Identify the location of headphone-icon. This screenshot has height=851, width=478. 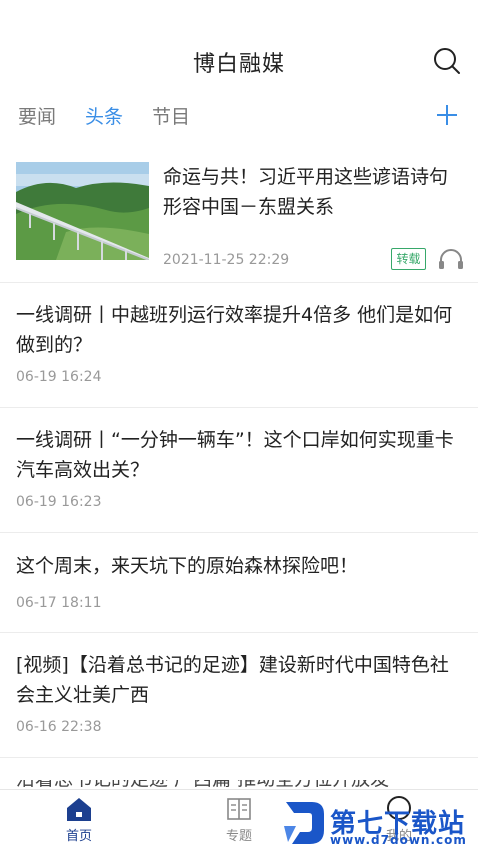
(451, 259).